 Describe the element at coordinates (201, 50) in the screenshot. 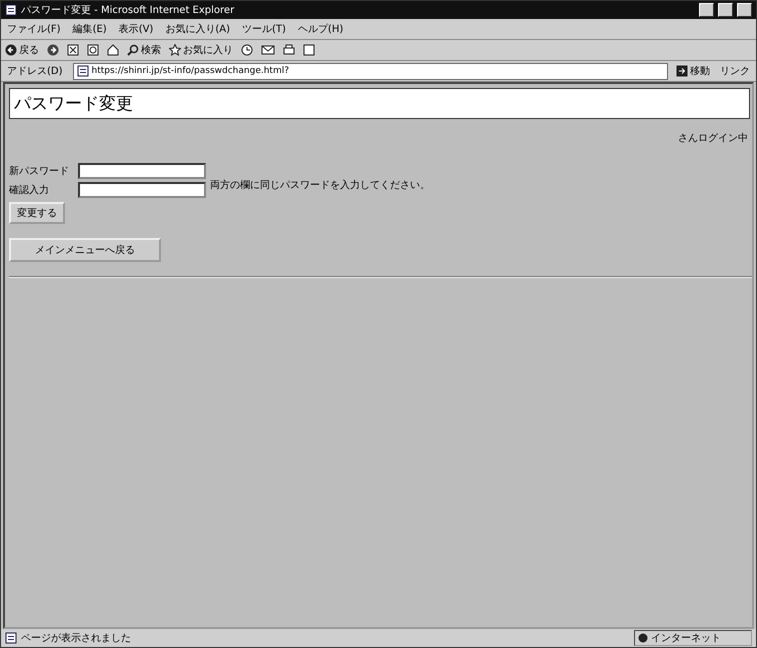

I see `favorites-button: お気に入り` at that location.